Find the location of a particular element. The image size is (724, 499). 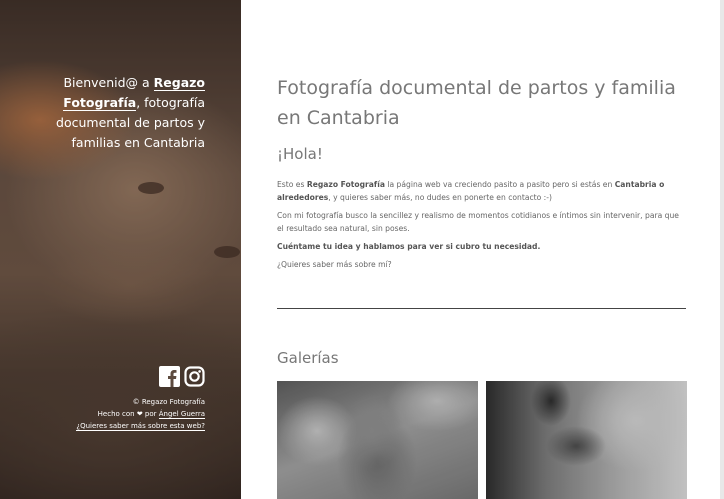

gallery-heading: Galerías is located at coordinates (308, 358).